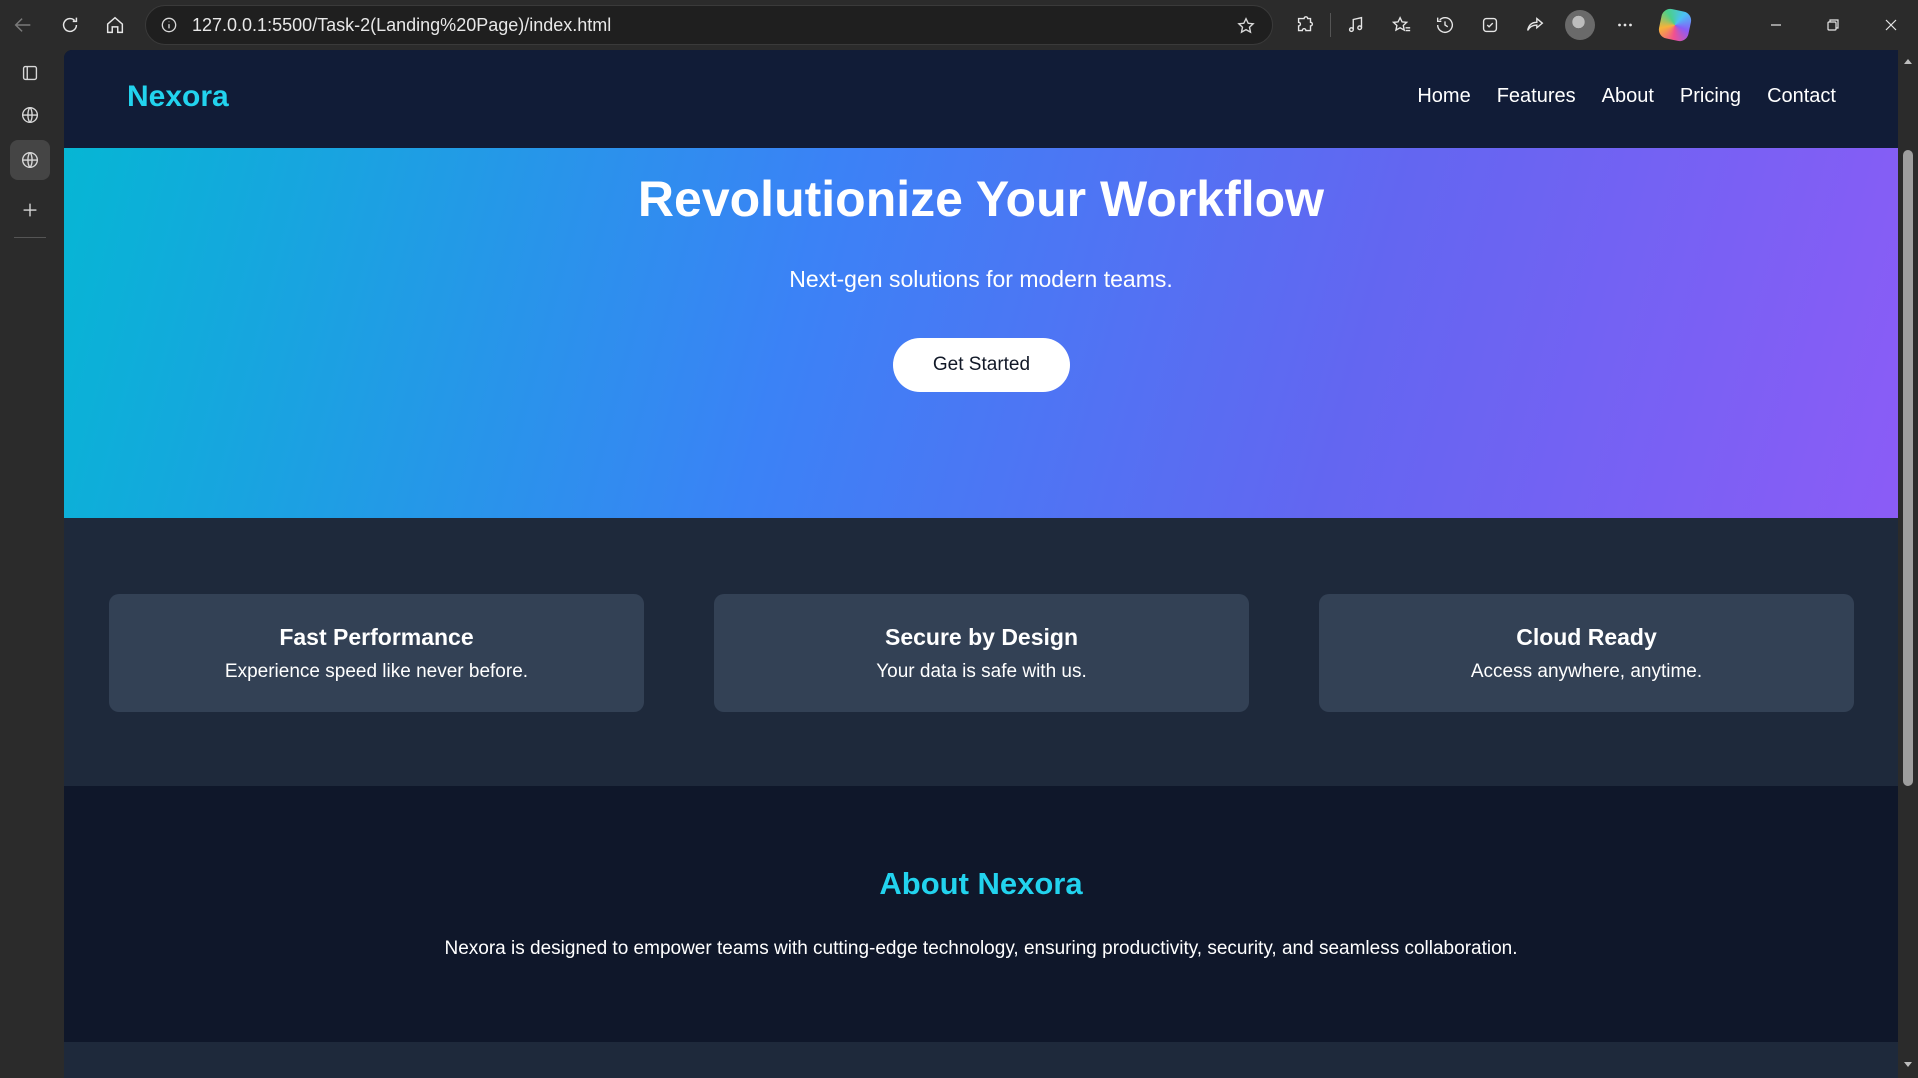  Describe the element at coordinates (1330, 25) in the screenshot. I see `toolbar-divider` at that location.